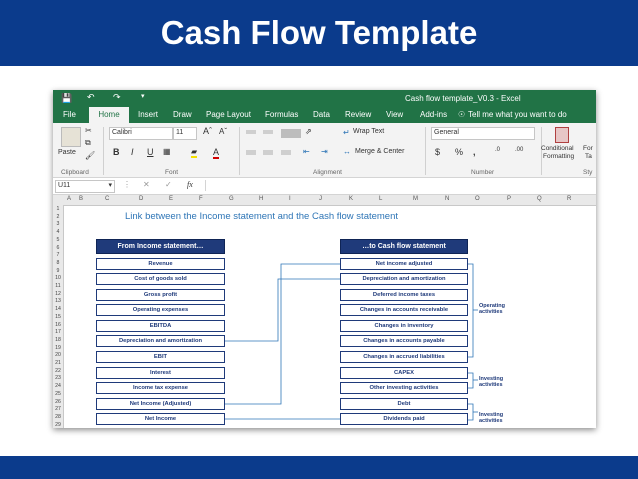  Describe the element at coordinates (282, 310) in the screenshot. I see `connector-depreciation` at that location.